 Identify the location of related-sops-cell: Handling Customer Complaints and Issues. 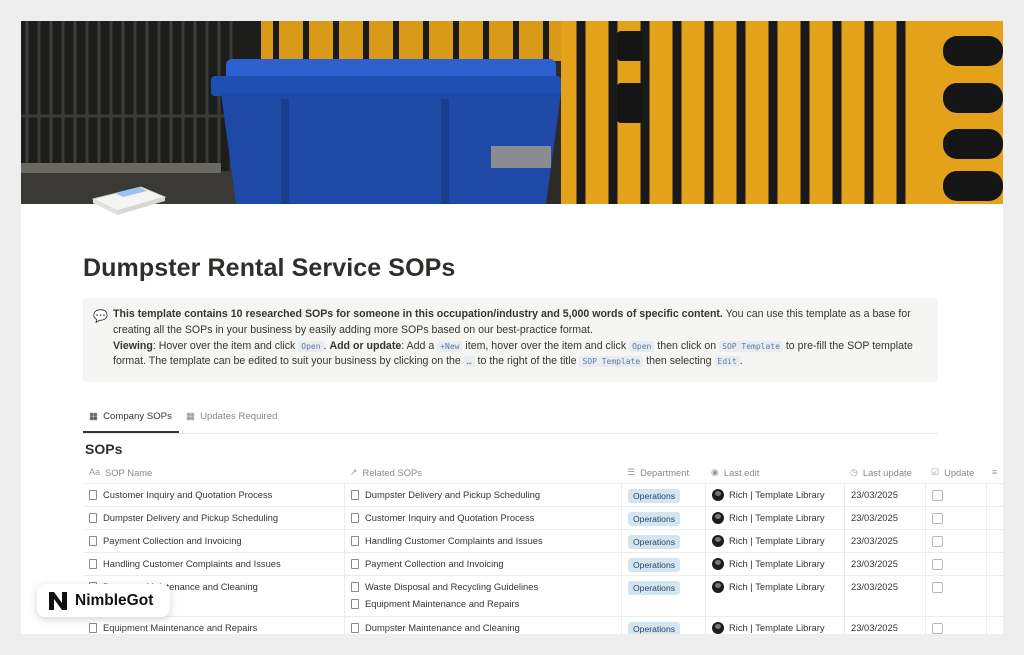
(482, 541).